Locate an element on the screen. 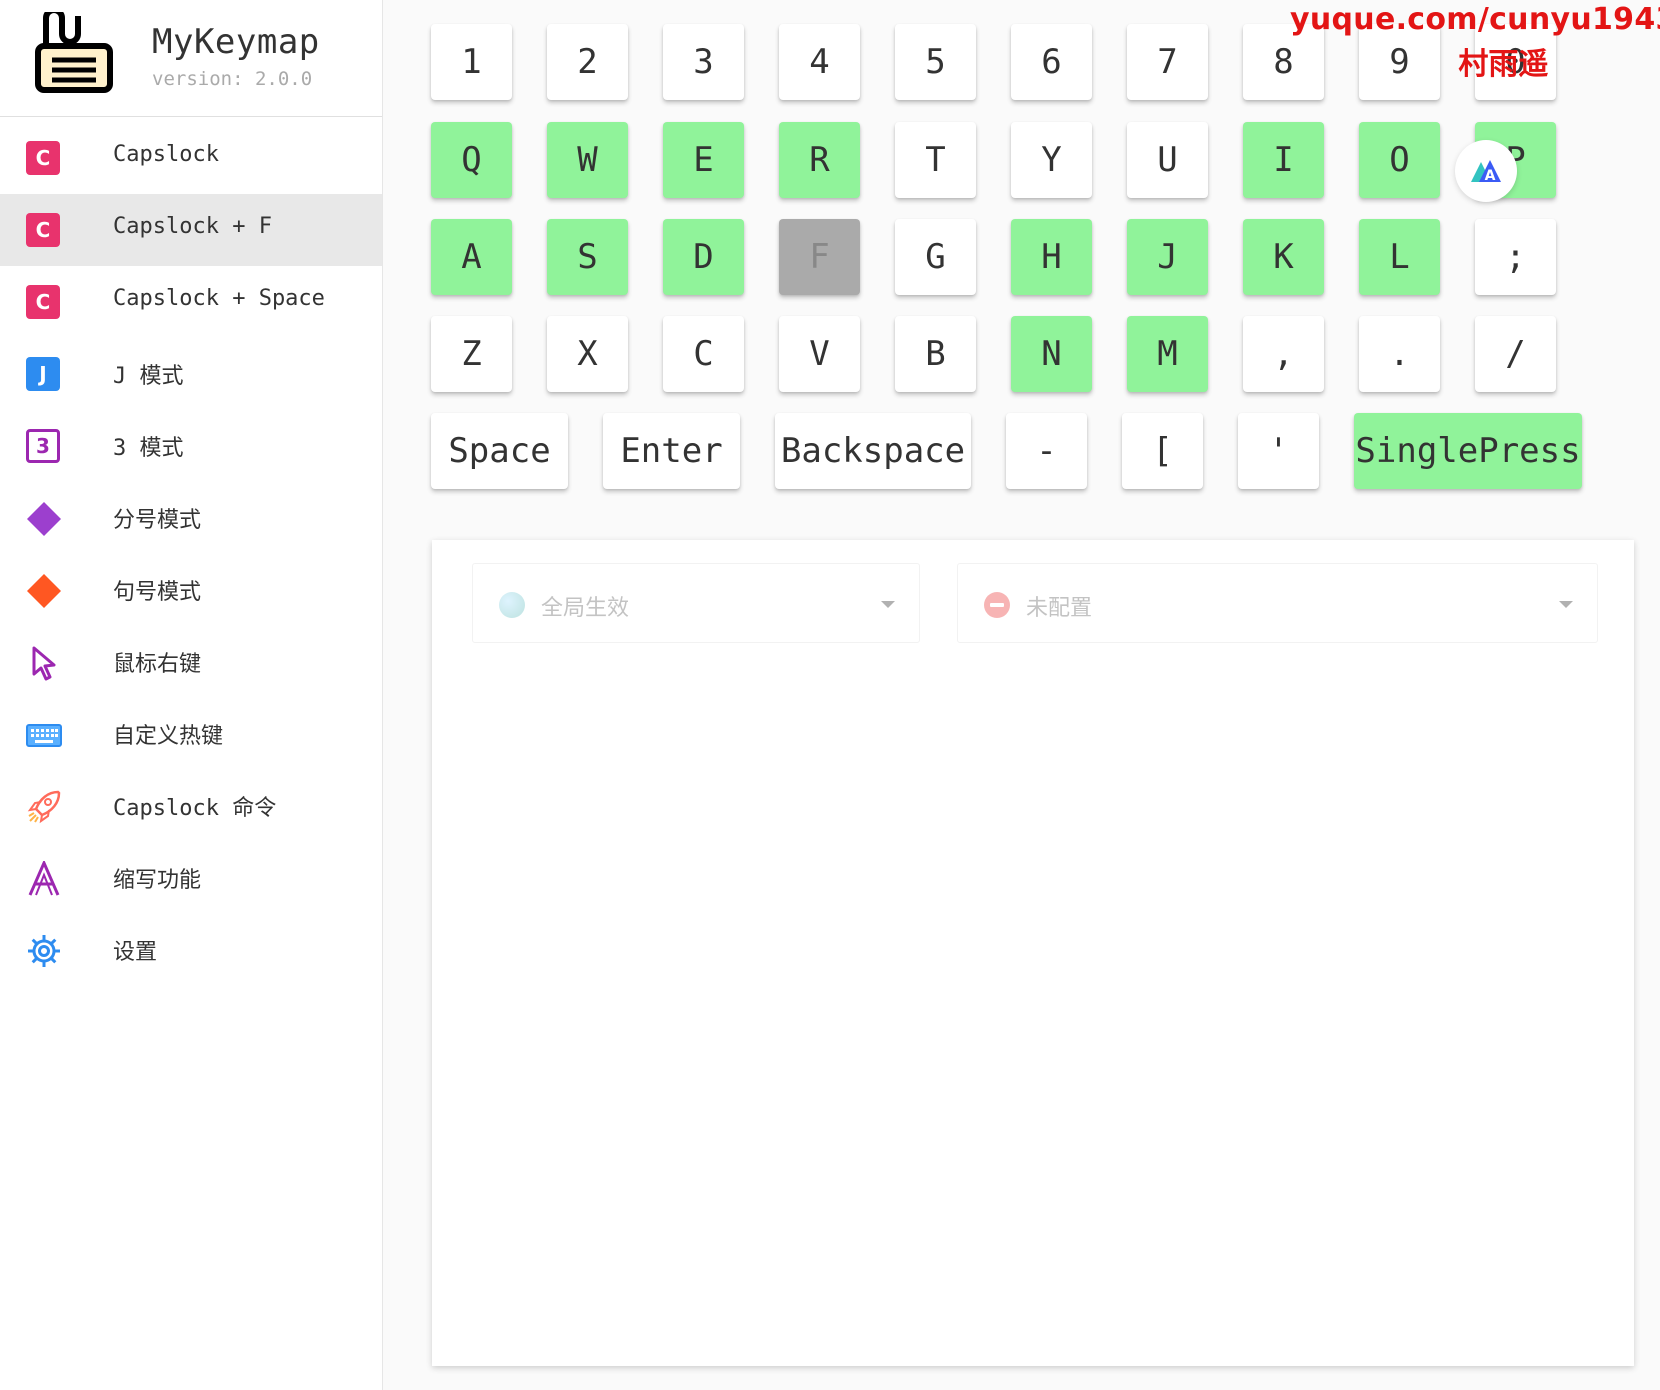  key-d: D is located at coordinates (703, 257).